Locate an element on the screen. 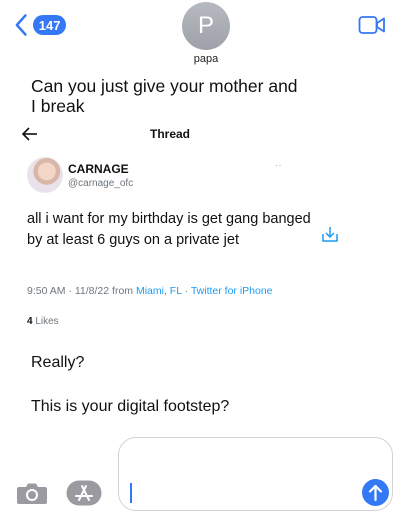  tweet-author-handle: @carnage_ofc is located at coordinates (101, 183).